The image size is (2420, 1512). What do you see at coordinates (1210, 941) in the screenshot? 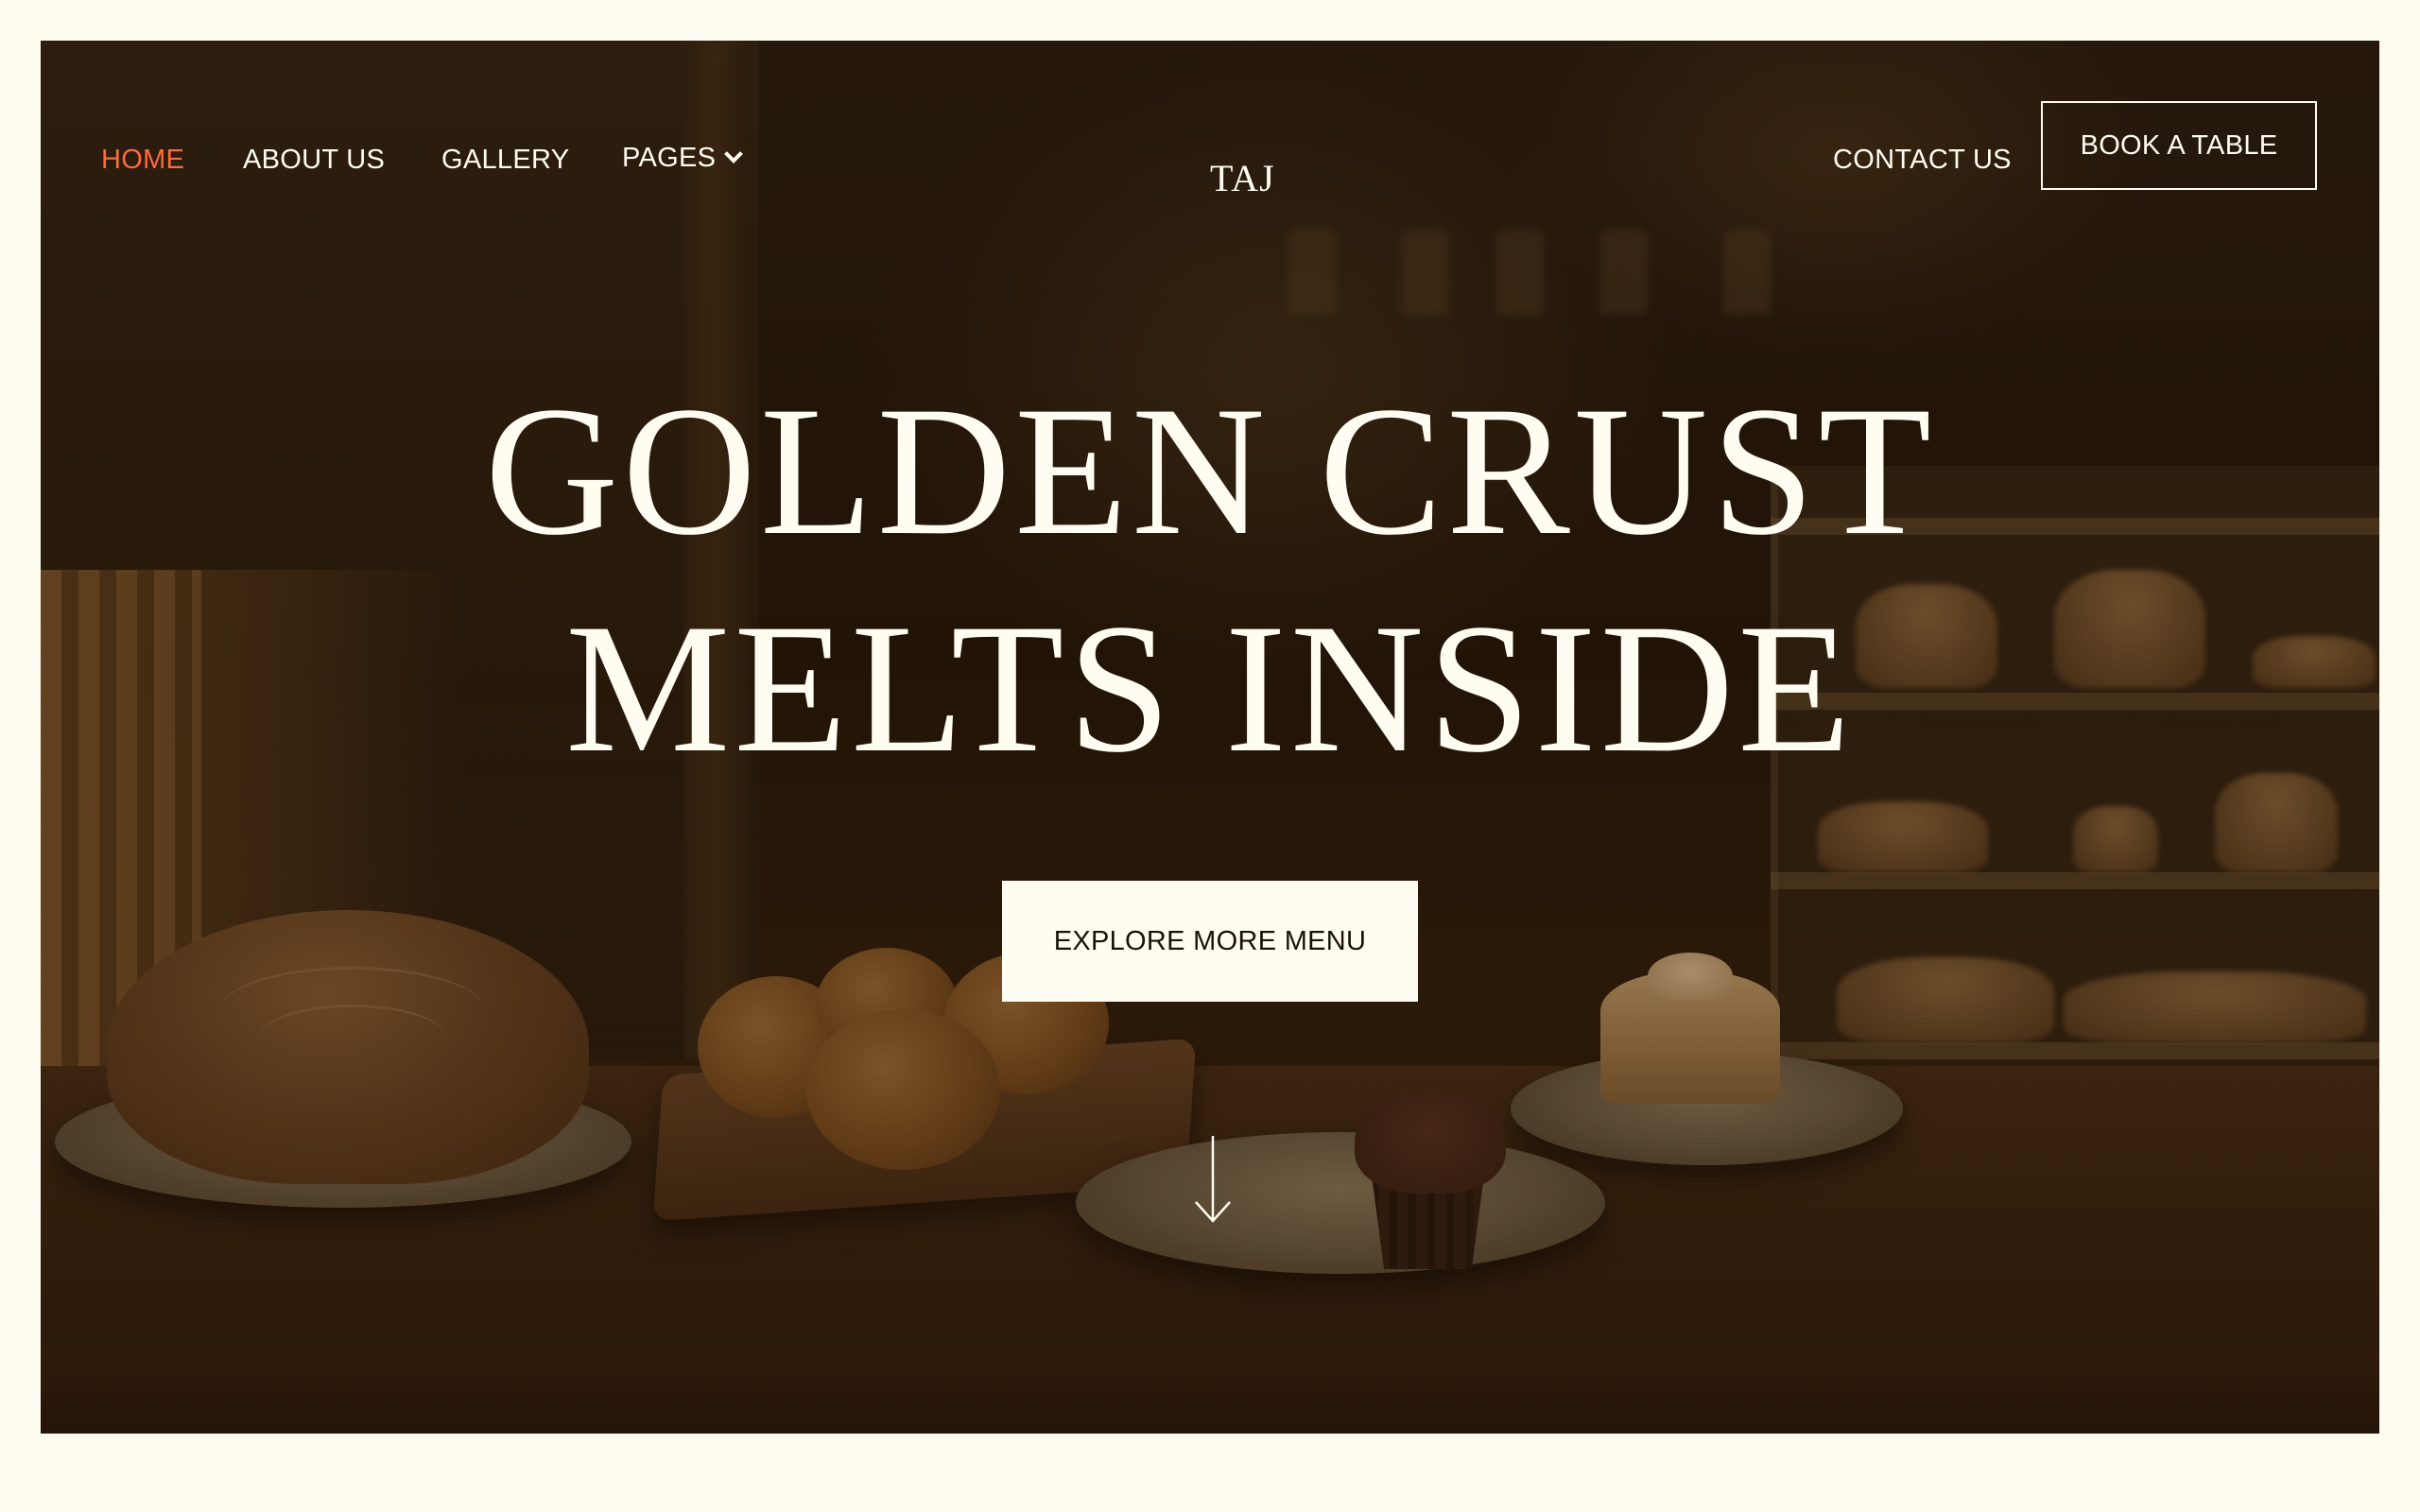
I see `explore-more-menu-button: EXPLORE MORE MENU` at bounding box center [1210, 941].